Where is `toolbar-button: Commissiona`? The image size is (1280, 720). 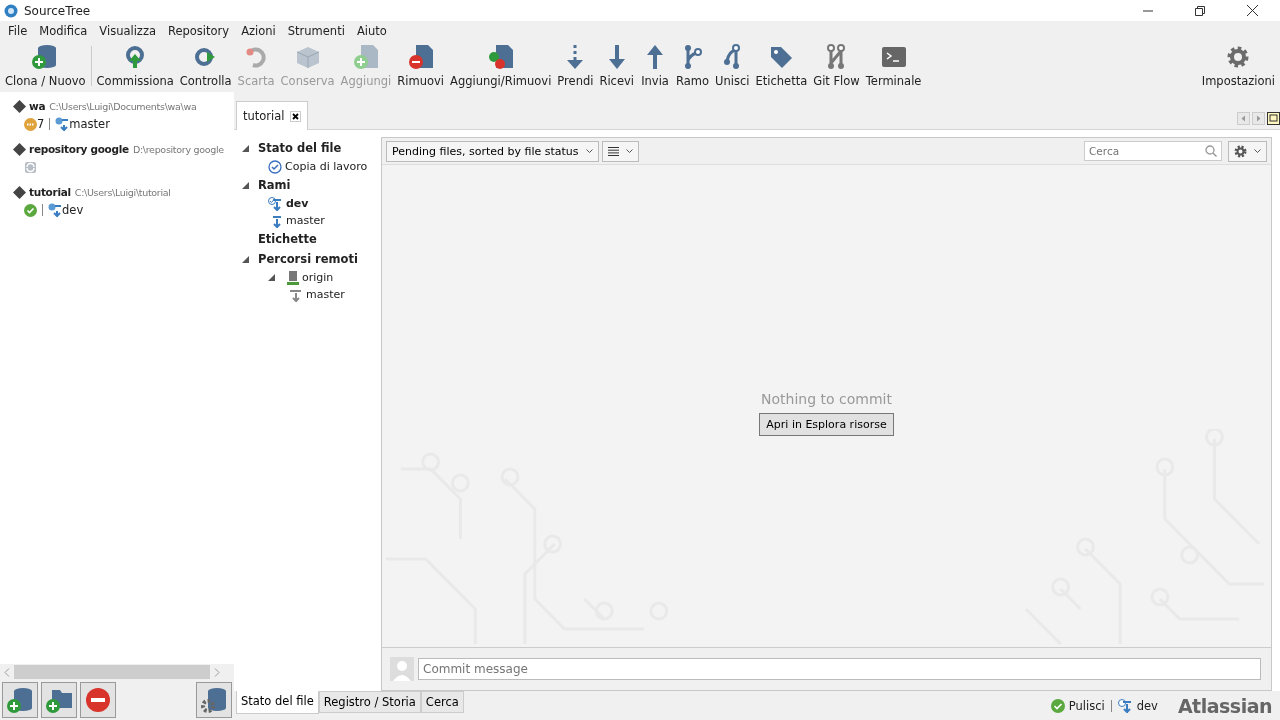 toolbar-button: Commissiona is located at coordinates (135, 66).